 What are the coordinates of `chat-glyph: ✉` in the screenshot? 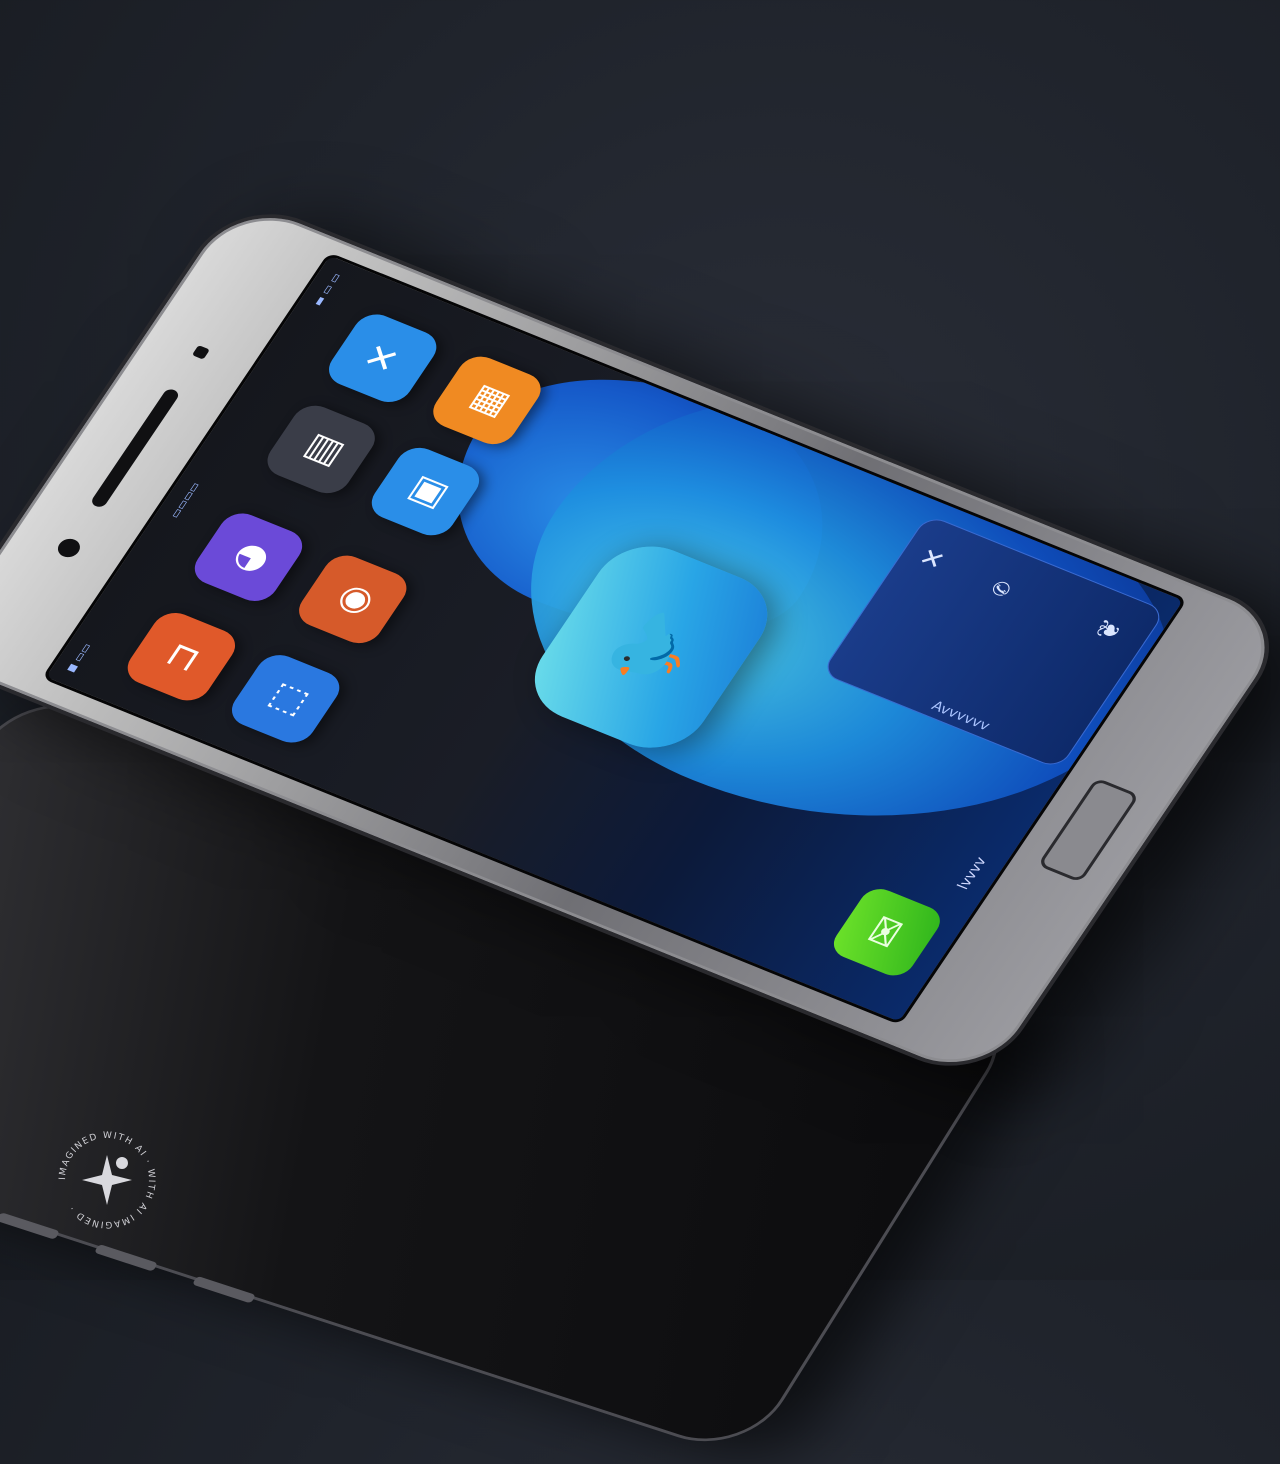 It's located at (887, 932).